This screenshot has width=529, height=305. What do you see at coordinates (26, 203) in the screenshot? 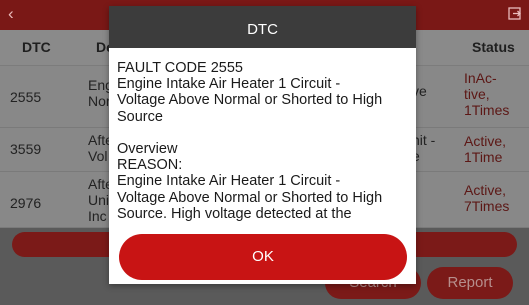
I see `dtc-code: 2976` at bounding box center [26, 203].